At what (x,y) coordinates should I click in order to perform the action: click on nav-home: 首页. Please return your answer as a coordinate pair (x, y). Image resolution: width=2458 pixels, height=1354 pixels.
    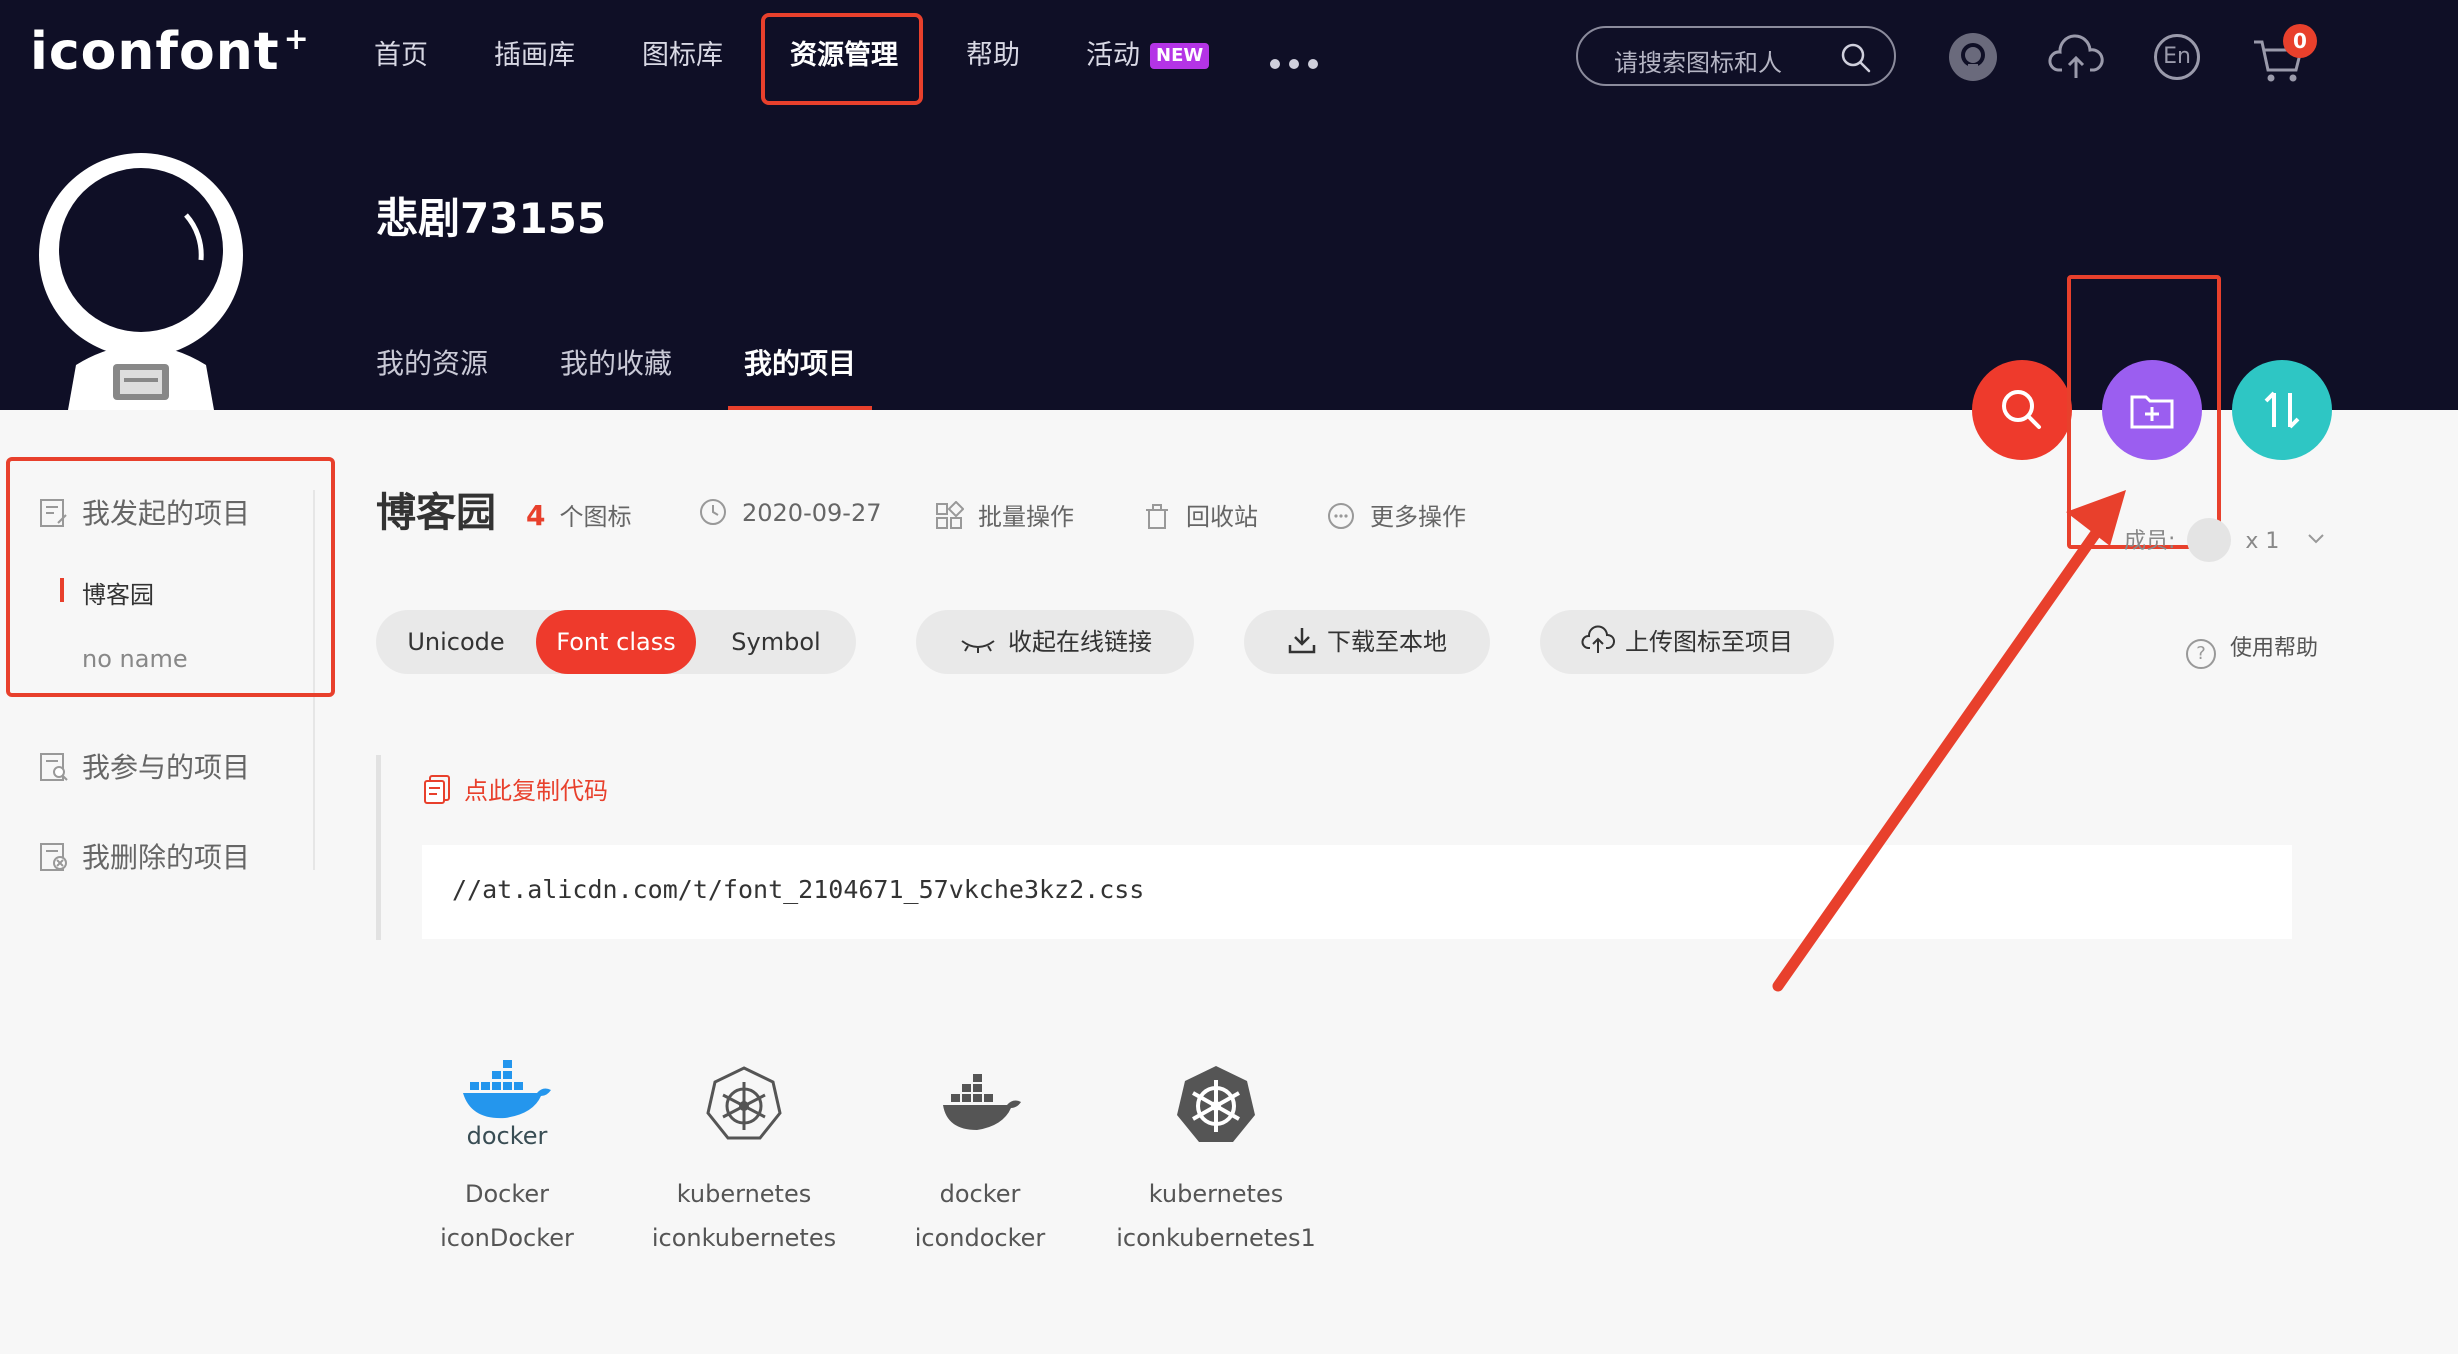
    Looking at the image, I should click on (401, 56).